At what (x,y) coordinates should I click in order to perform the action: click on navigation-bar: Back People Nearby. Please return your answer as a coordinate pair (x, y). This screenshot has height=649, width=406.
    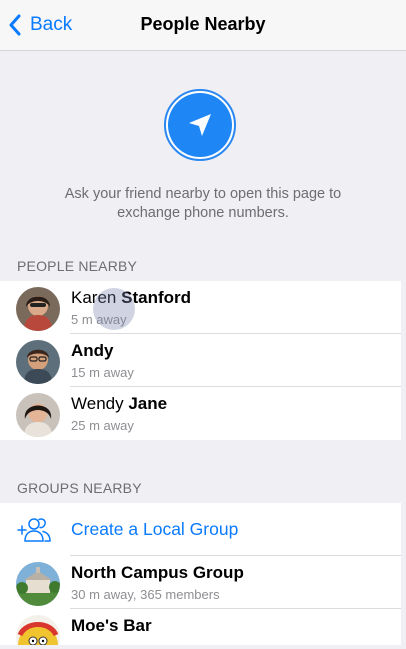
    Looking at the image, I should click on (203, 25).